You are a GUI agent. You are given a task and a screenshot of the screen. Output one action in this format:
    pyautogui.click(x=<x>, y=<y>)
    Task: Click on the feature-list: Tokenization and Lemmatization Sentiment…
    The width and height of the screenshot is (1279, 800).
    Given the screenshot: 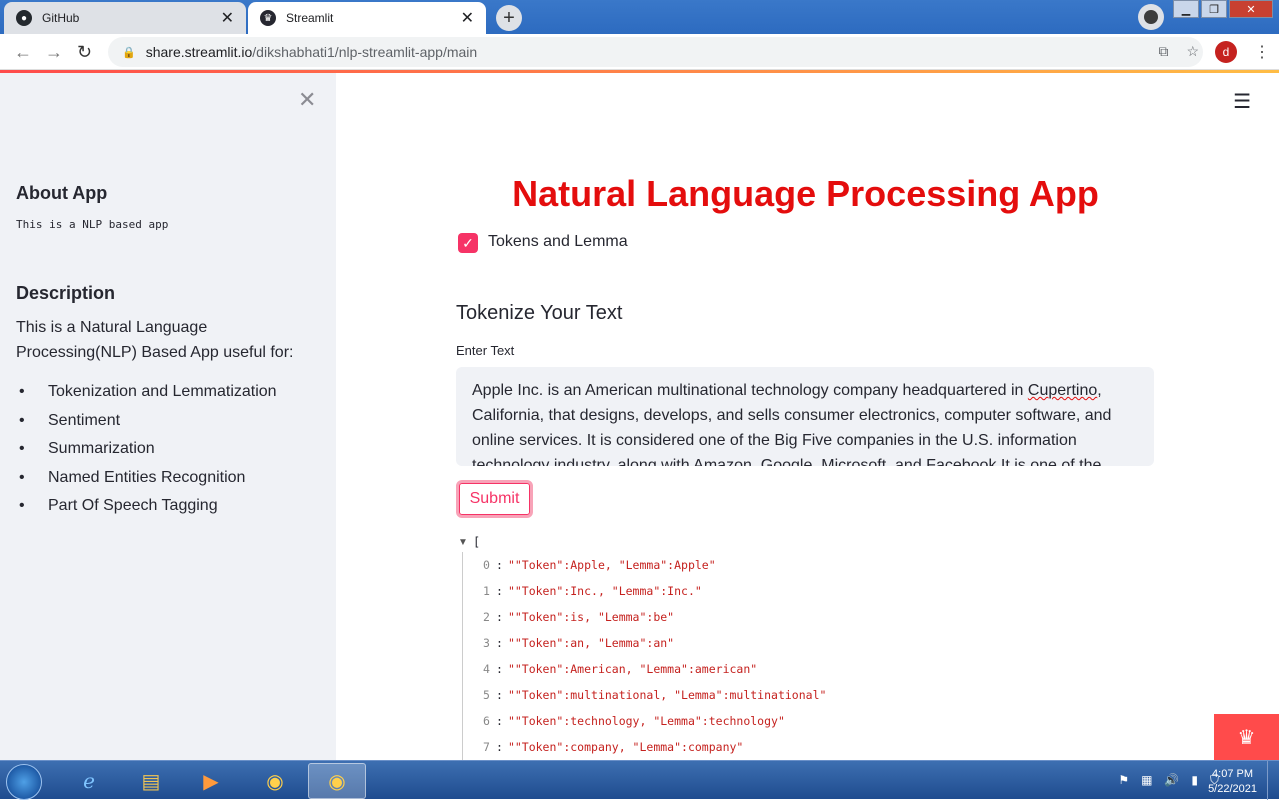 What is the action you would take?
    pyautogui.click(x=146, y=449)
    